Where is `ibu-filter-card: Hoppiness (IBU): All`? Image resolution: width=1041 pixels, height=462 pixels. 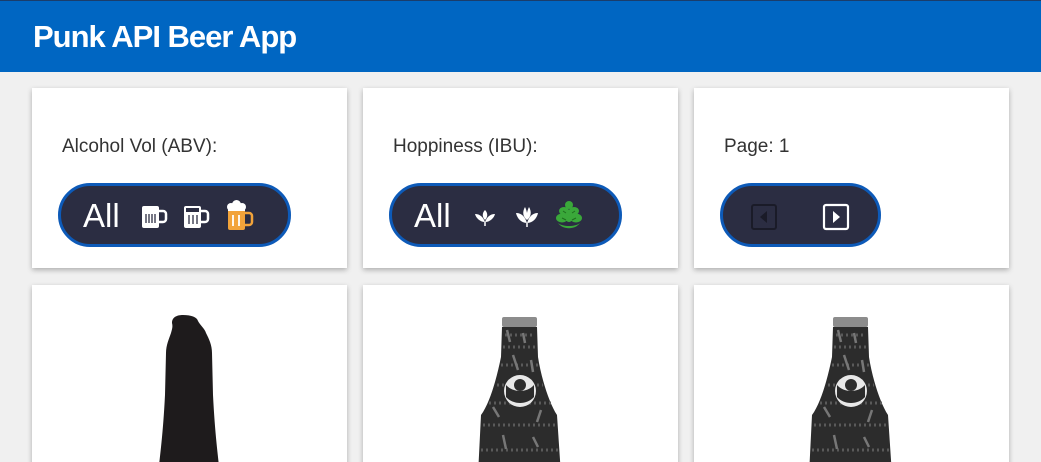 ibu-filter-card: Hoppiness (IBU): All is located at coordinates (520, 178).